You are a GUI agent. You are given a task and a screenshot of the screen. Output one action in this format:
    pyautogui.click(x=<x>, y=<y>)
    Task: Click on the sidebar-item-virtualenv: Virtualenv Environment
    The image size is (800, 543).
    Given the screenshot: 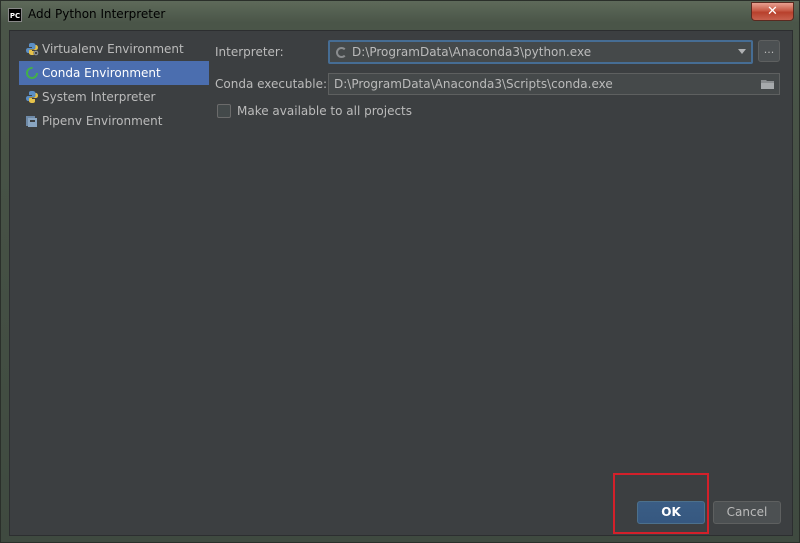 What is the action you would take?
    pyautogui.click(x=114, y=49)
    